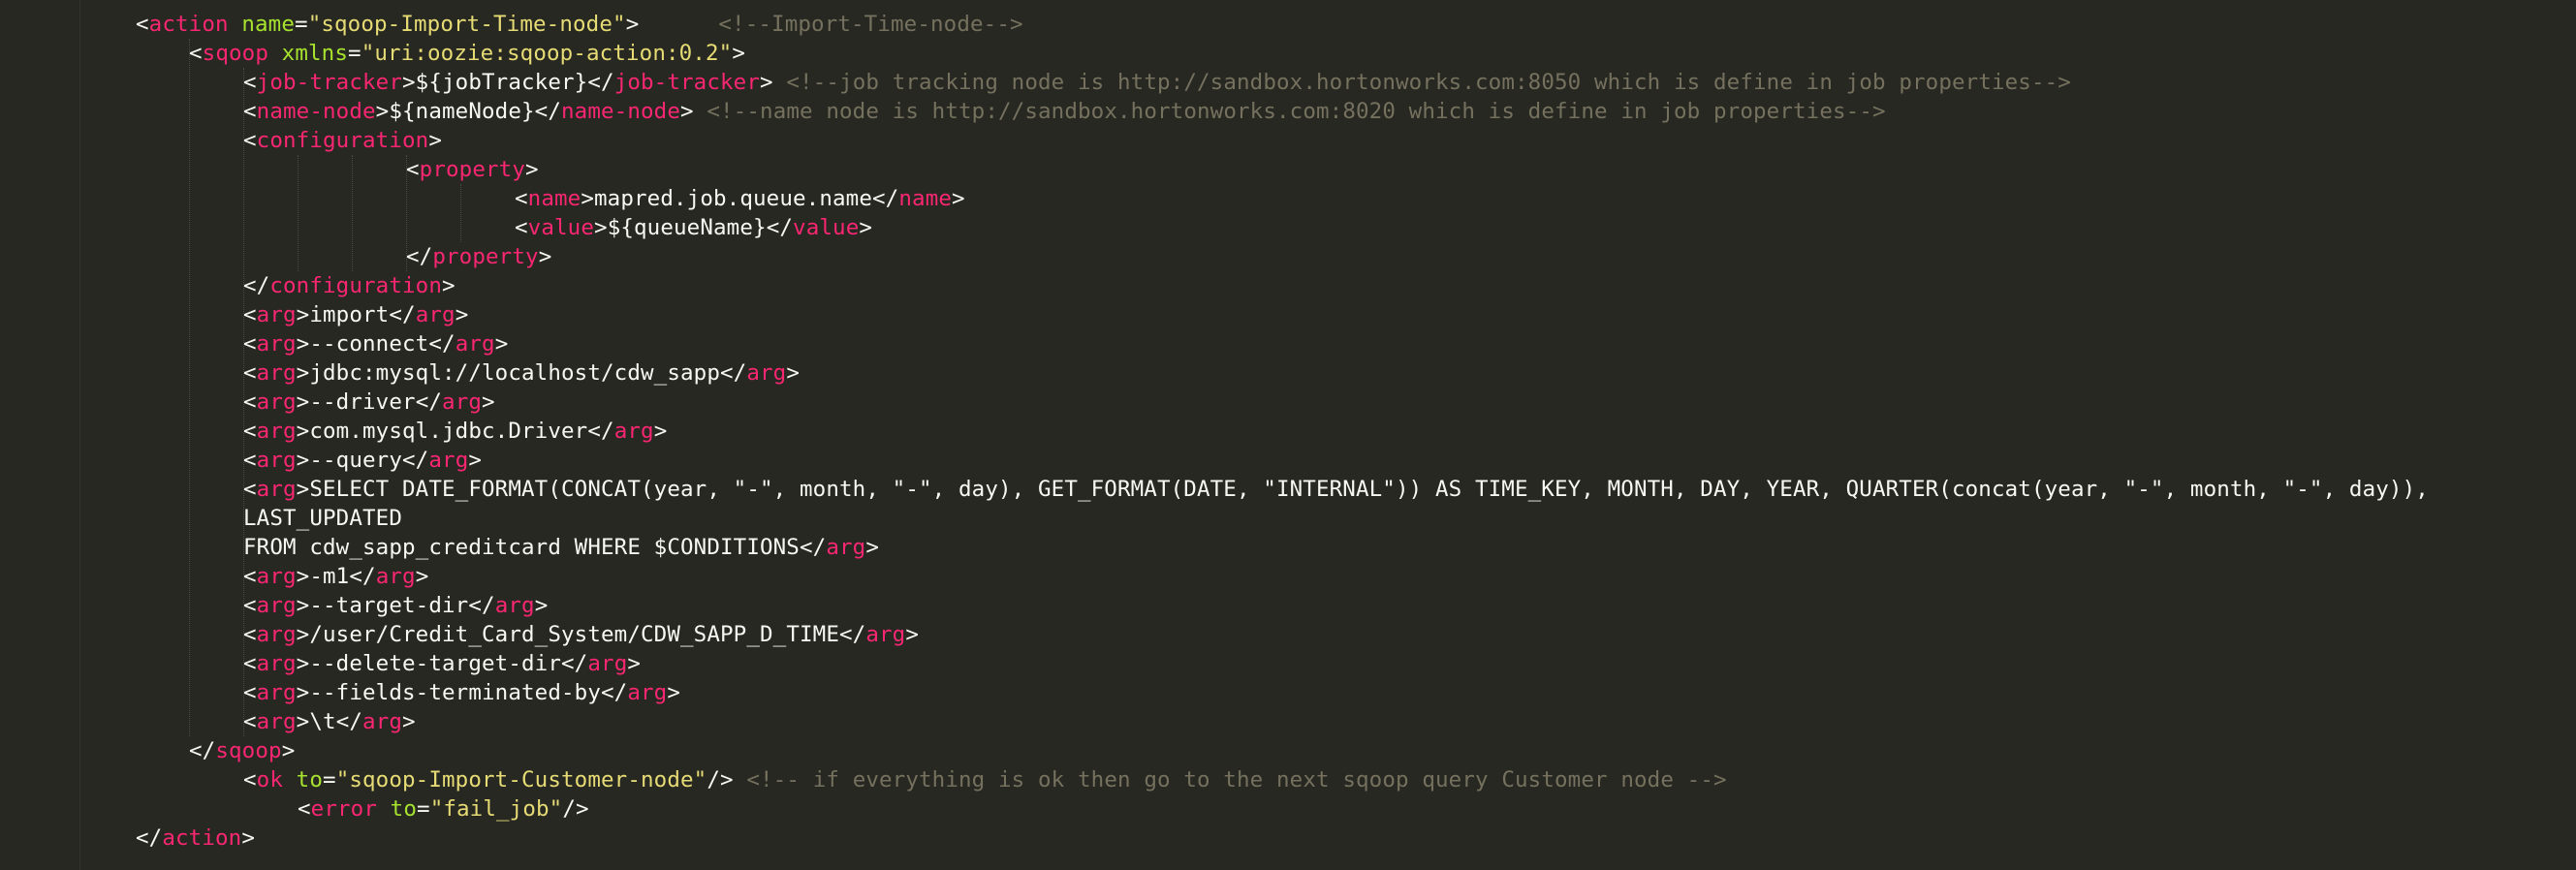  I want to click on code-line: <arg>--target-dir</arg>, so click(395, 605).